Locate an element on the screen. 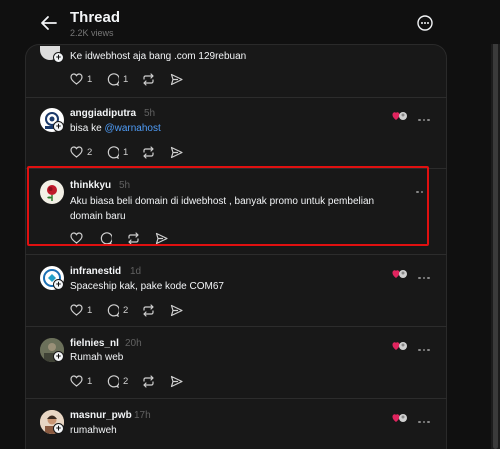 The width and height of the screenshot is (500, 449). username: thinkkyu is located at coordinates (90, 185).